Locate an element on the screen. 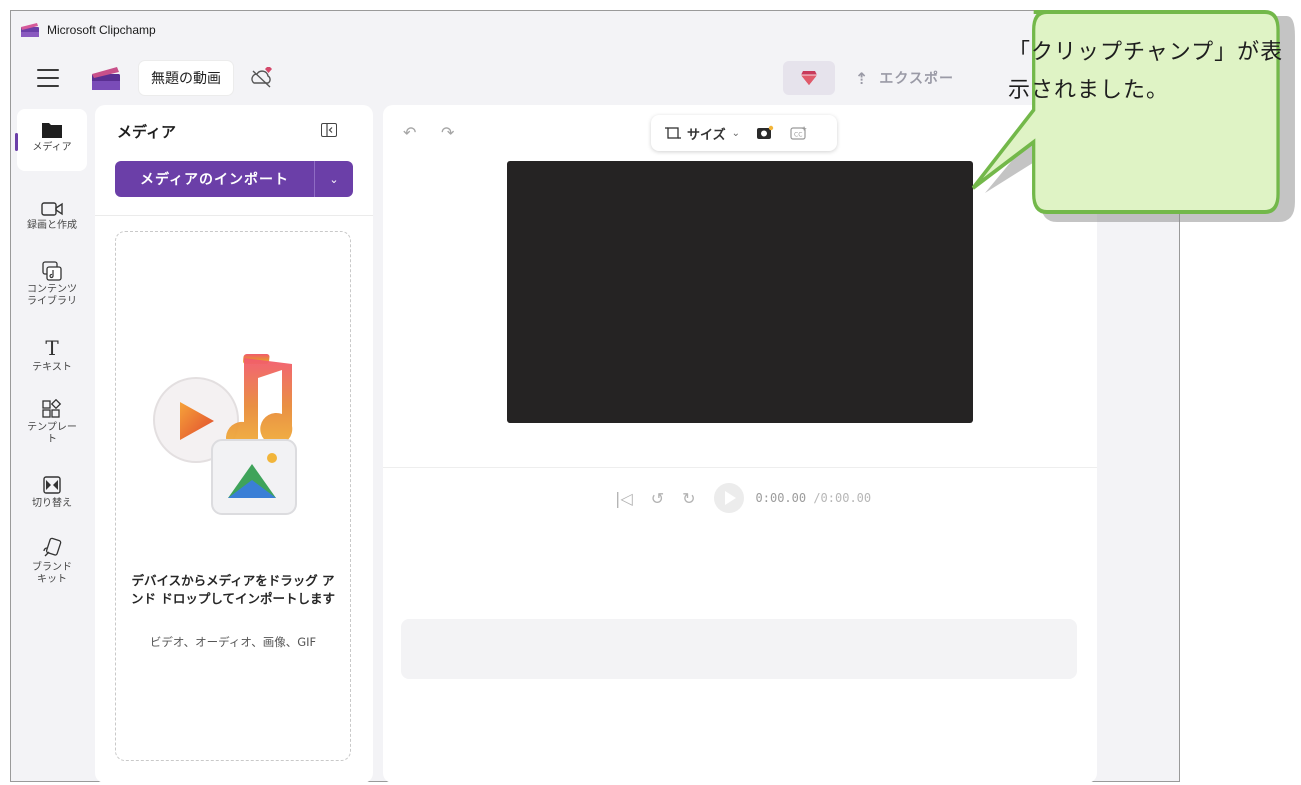 This screenshot has height=785, width=1301. forward-5s-icon: ↻ is located at coordinates (688, 498).